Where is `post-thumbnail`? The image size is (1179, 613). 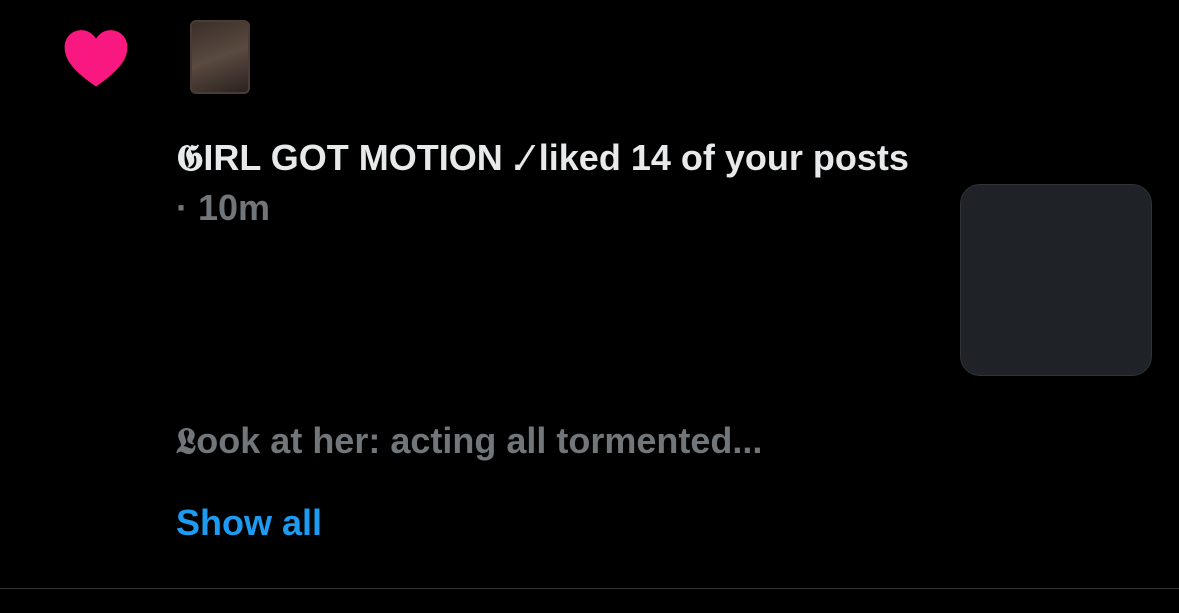 post-thumbnail is located at coordinates (1056, 280).